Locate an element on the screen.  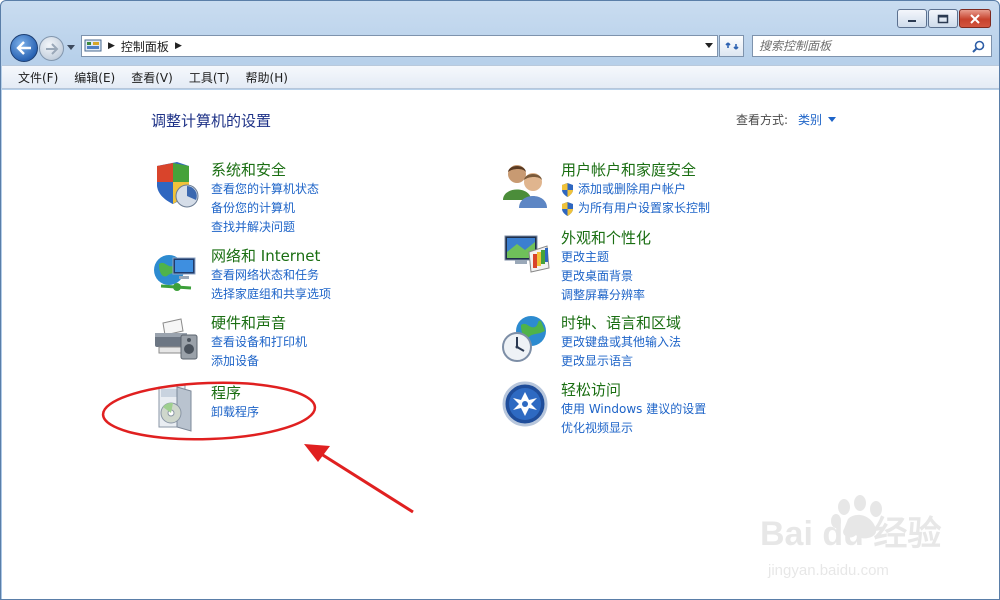
forward-button is located at coordinates (51, 48).